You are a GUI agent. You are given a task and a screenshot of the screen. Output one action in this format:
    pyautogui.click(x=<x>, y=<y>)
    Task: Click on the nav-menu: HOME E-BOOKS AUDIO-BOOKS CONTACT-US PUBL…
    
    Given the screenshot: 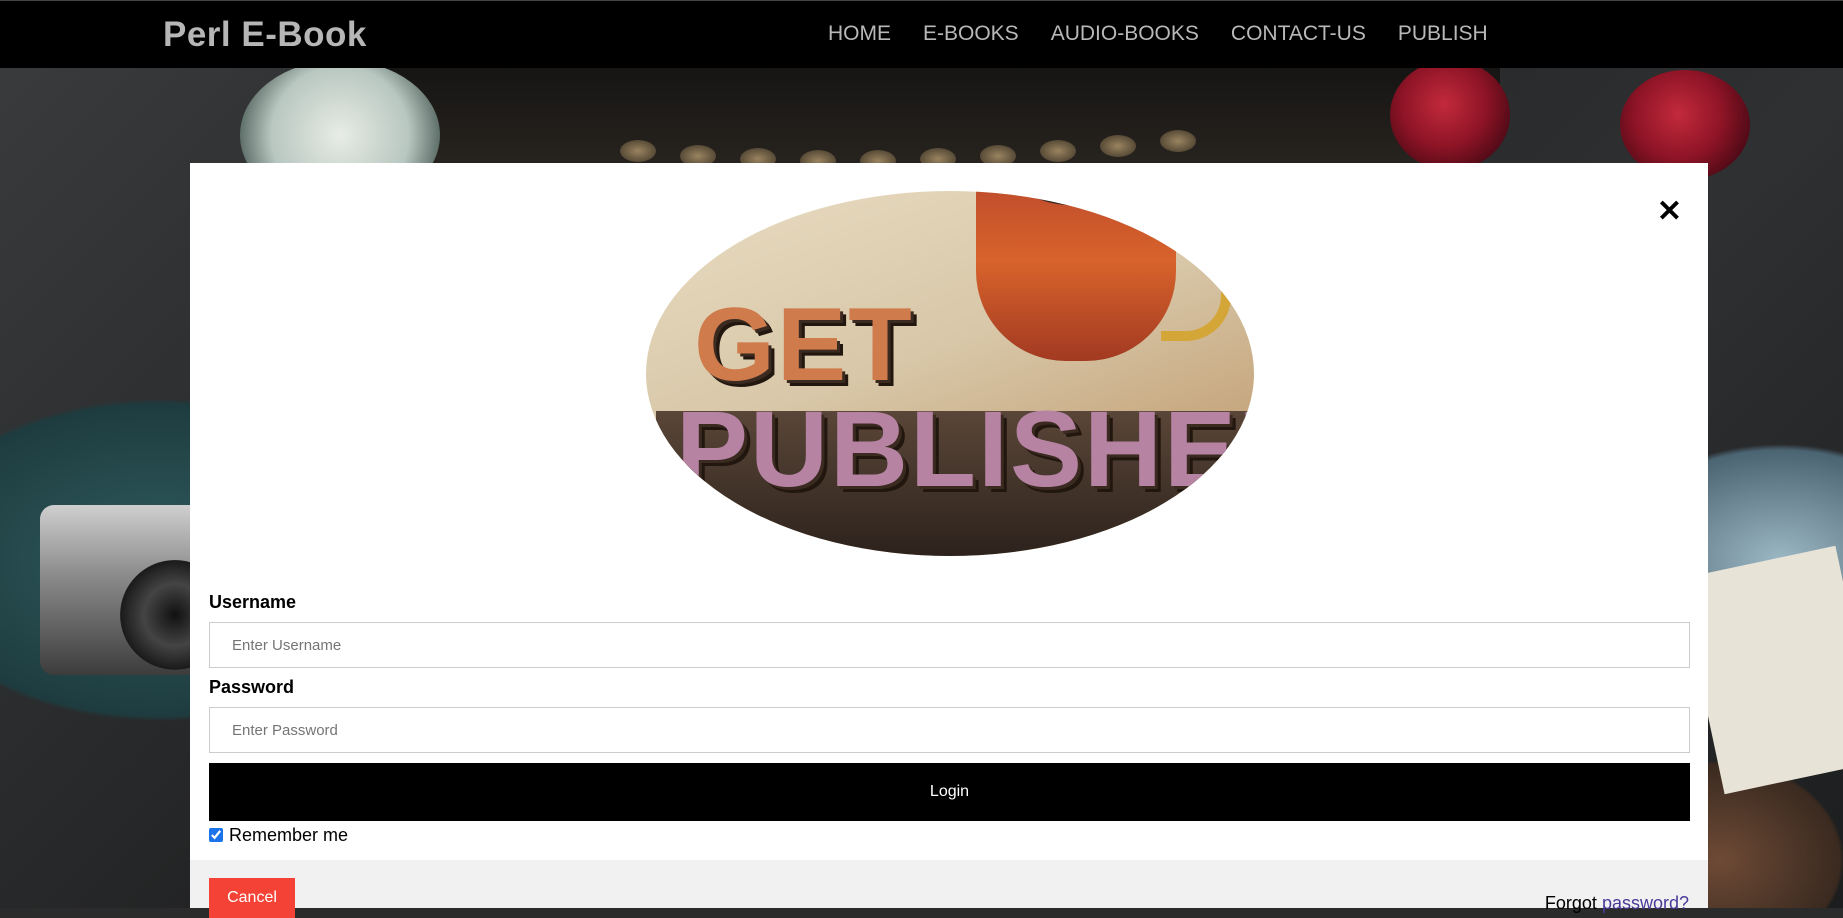 What is the action you would take?
    pyautogui.click(x=1158, y=35)
    